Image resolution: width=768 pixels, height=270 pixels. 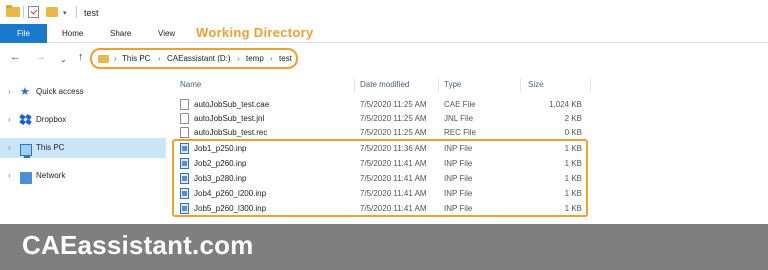 I want to click on breadcrumb-temp: temp, so click(x=255, y=58).